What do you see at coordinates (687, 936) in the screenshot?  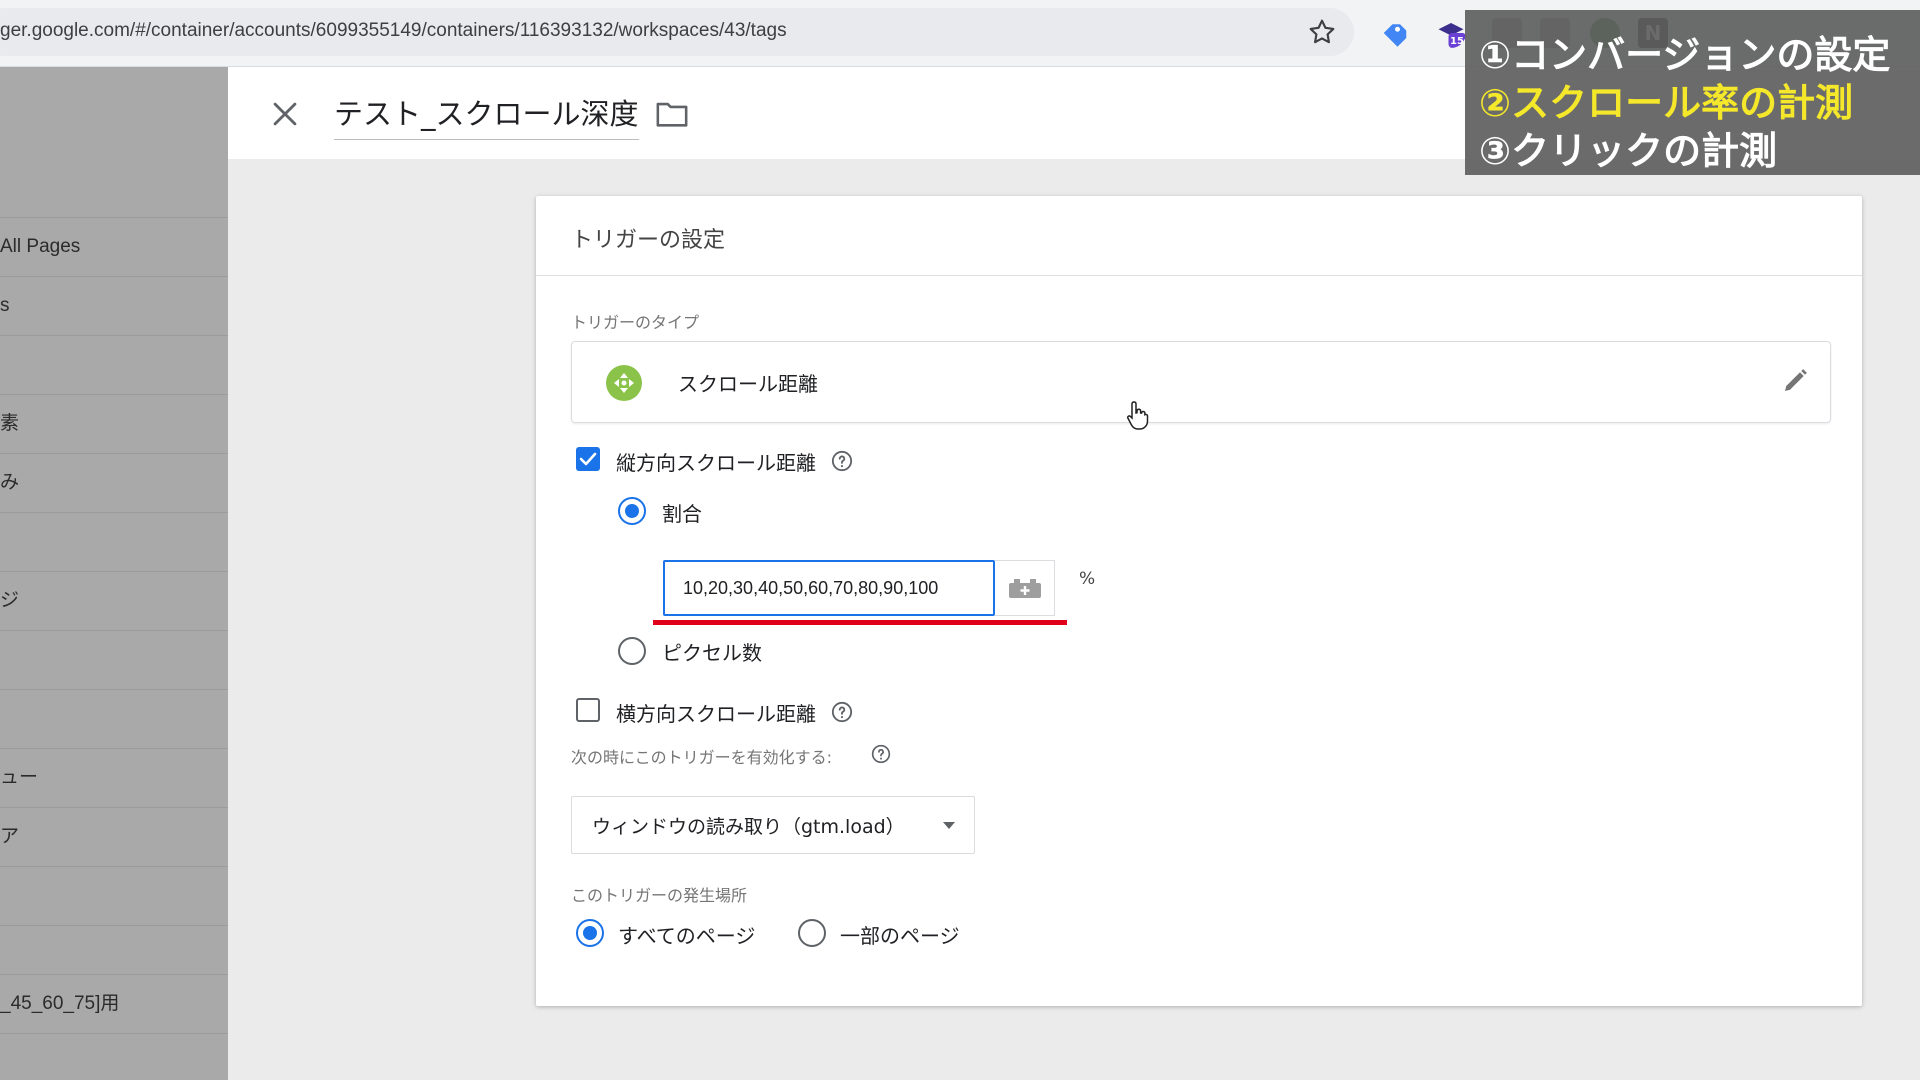 I see `all-pages-label: すべてのページ` at bounding box center [687, 936].